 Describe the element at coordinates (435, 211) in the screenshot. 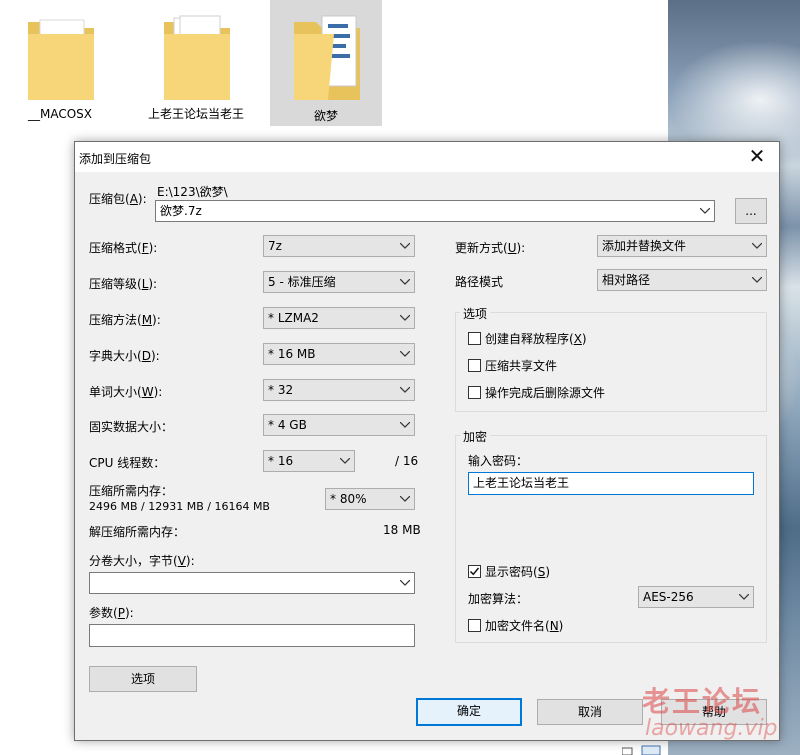

I see `archive-filename-combo: 欲梦.7z` at that location.